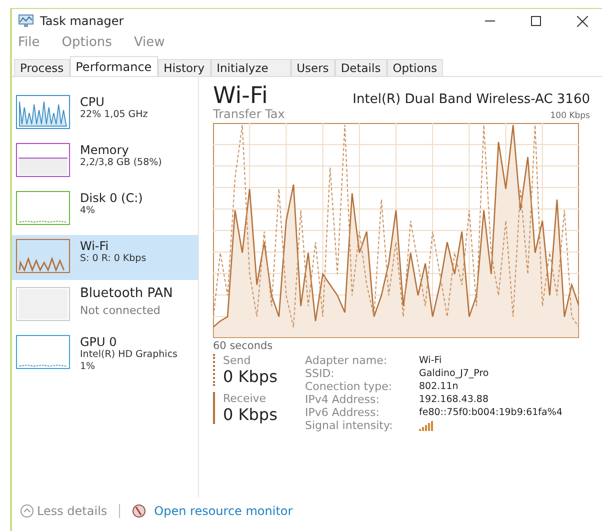  Describe the element at coordinates (184, 67) in the screenshot. I see `tab: History` at that location.